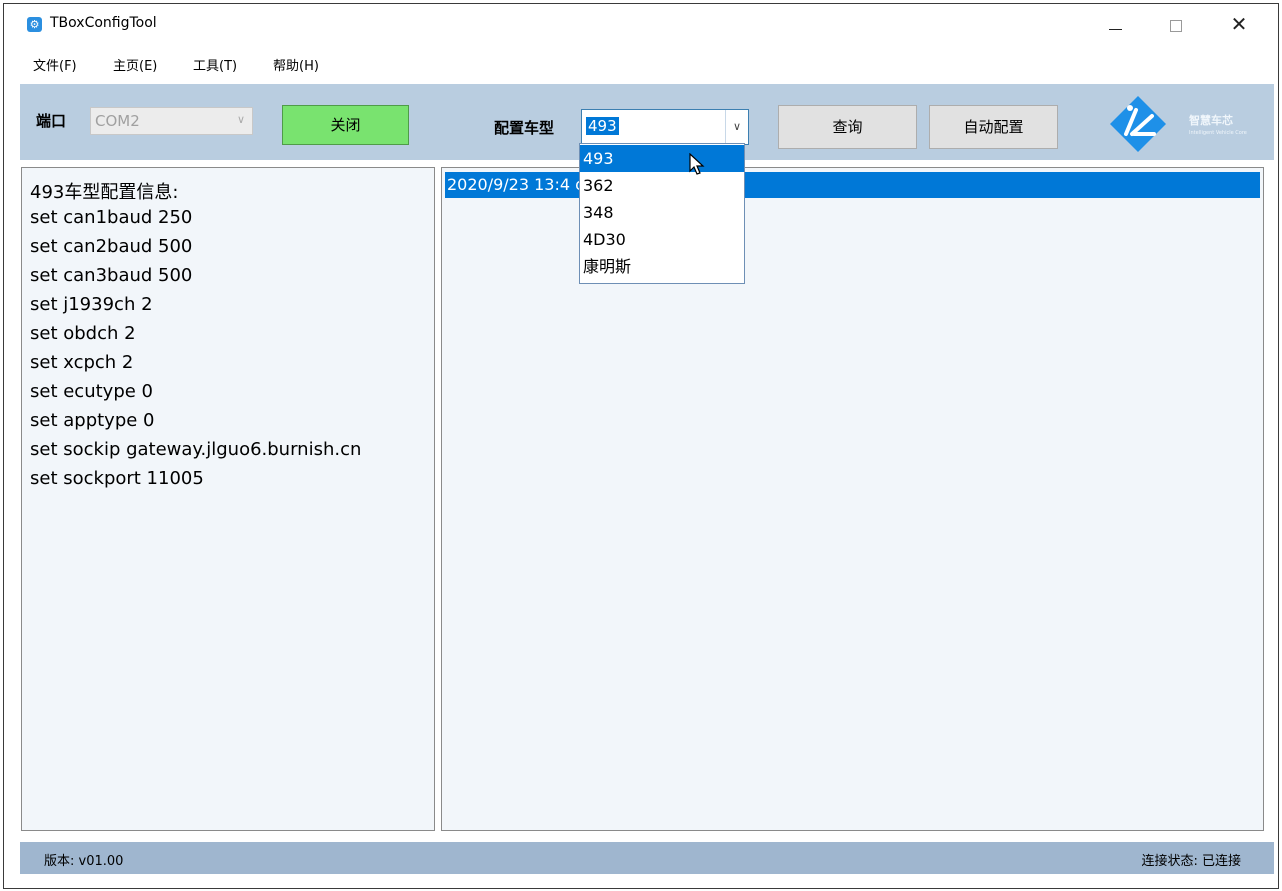 This screenshot has height=891, width=1282. What do you see at coordinates (602, 126) in the screenshot?
I see `model-value: 493` at bounding box center [602, 126].